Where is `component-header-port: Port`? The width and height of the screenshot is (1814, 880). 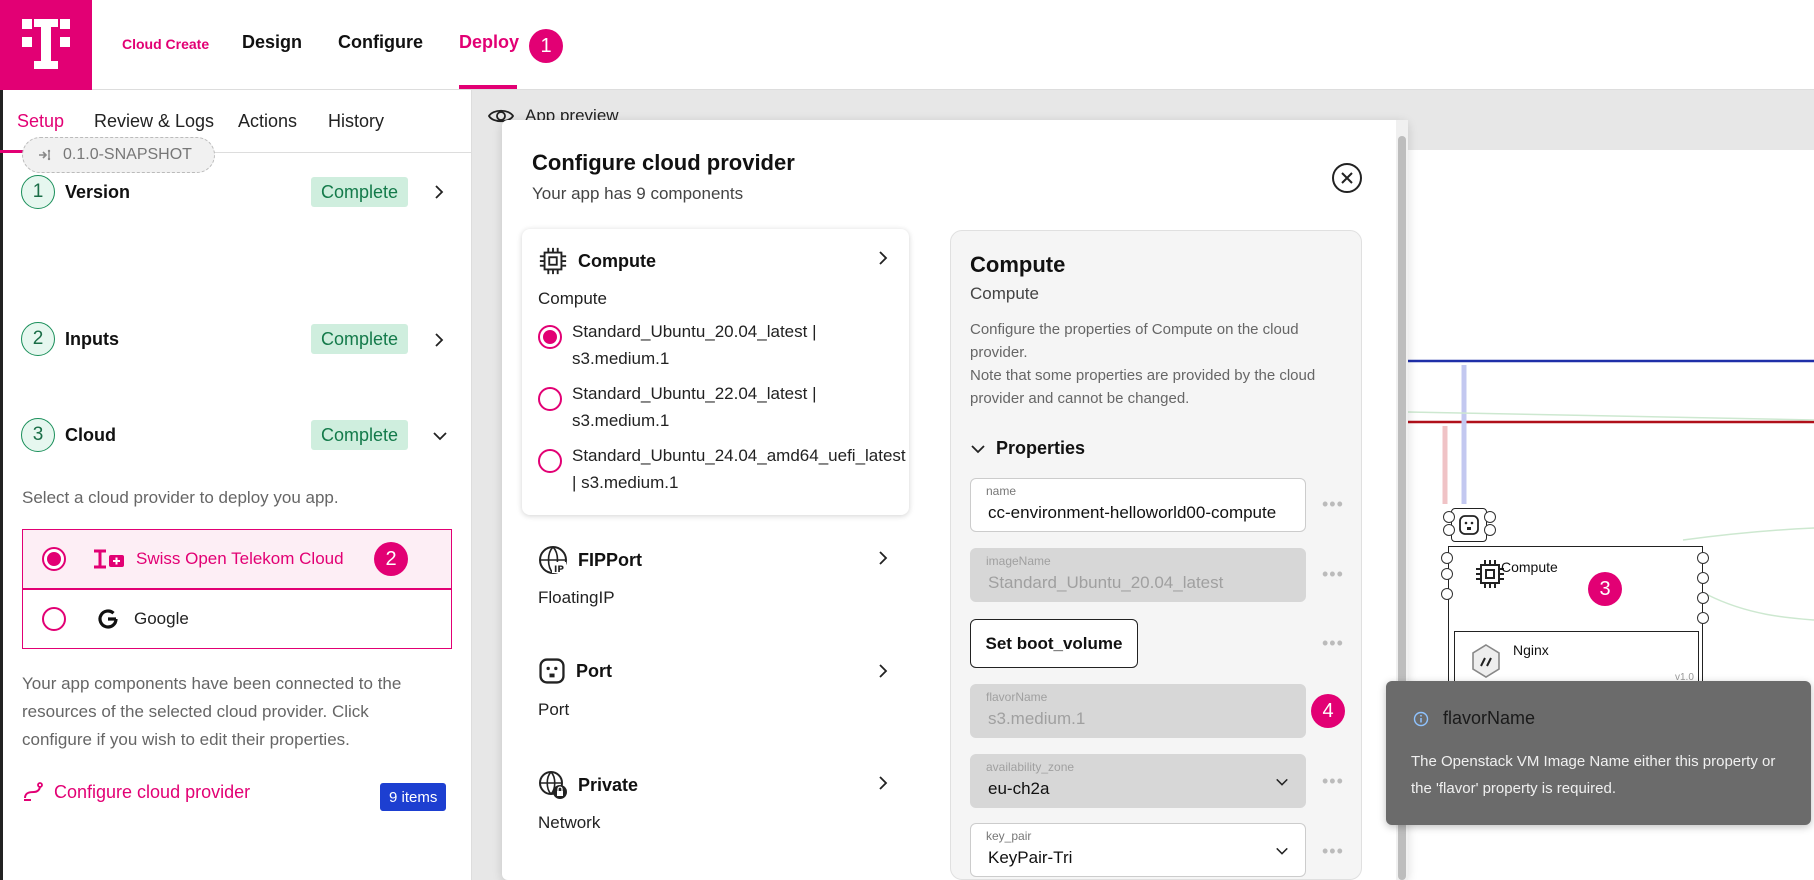
component-header-port: Port is located at coordinates (575, 671).